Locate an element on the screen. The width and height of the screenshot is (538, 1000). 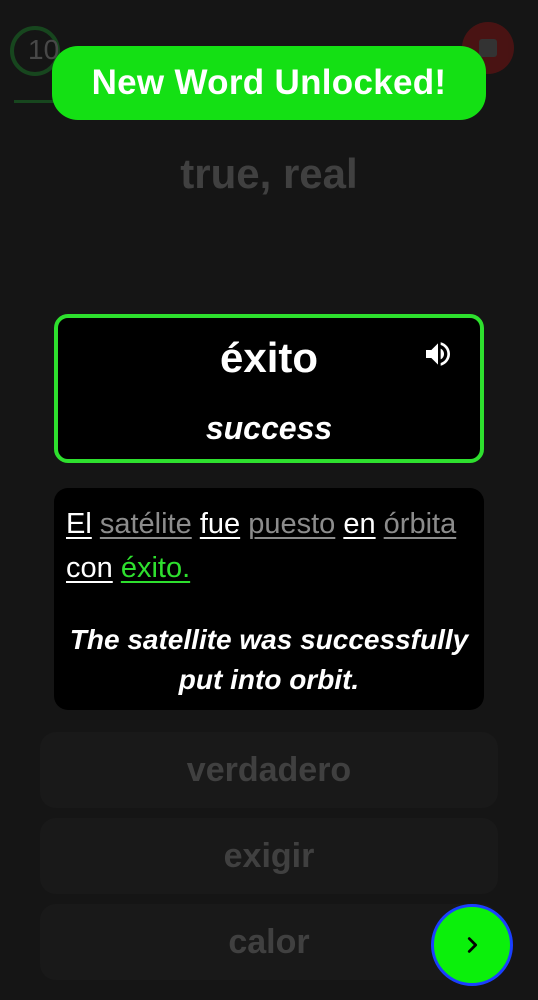
answer-option-3: calor is located at coordinates (269, 942).